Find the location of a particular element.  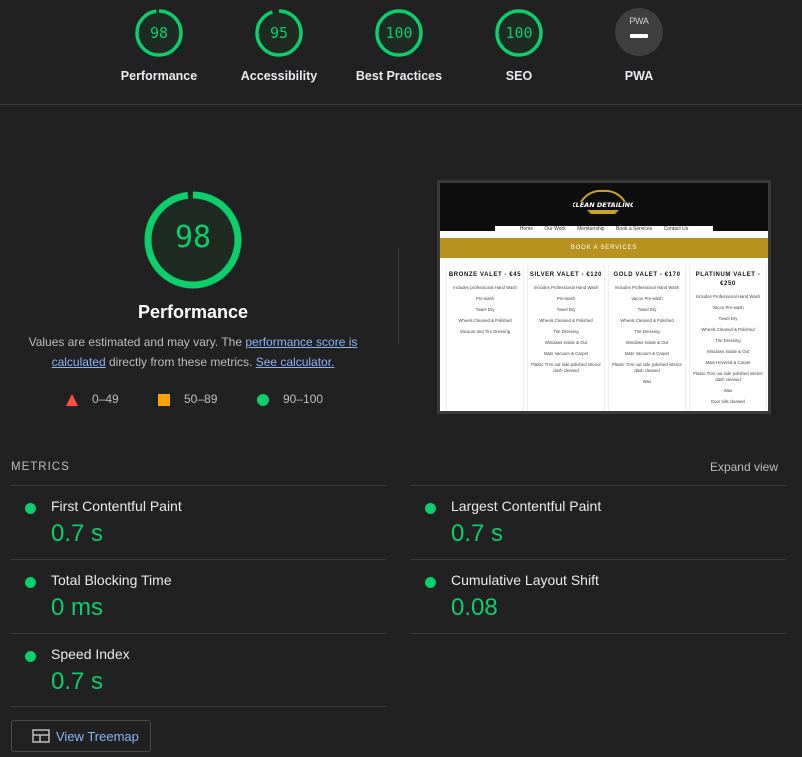

logo-text: KLEAN DETAILING is located at coordinates (603, 205).